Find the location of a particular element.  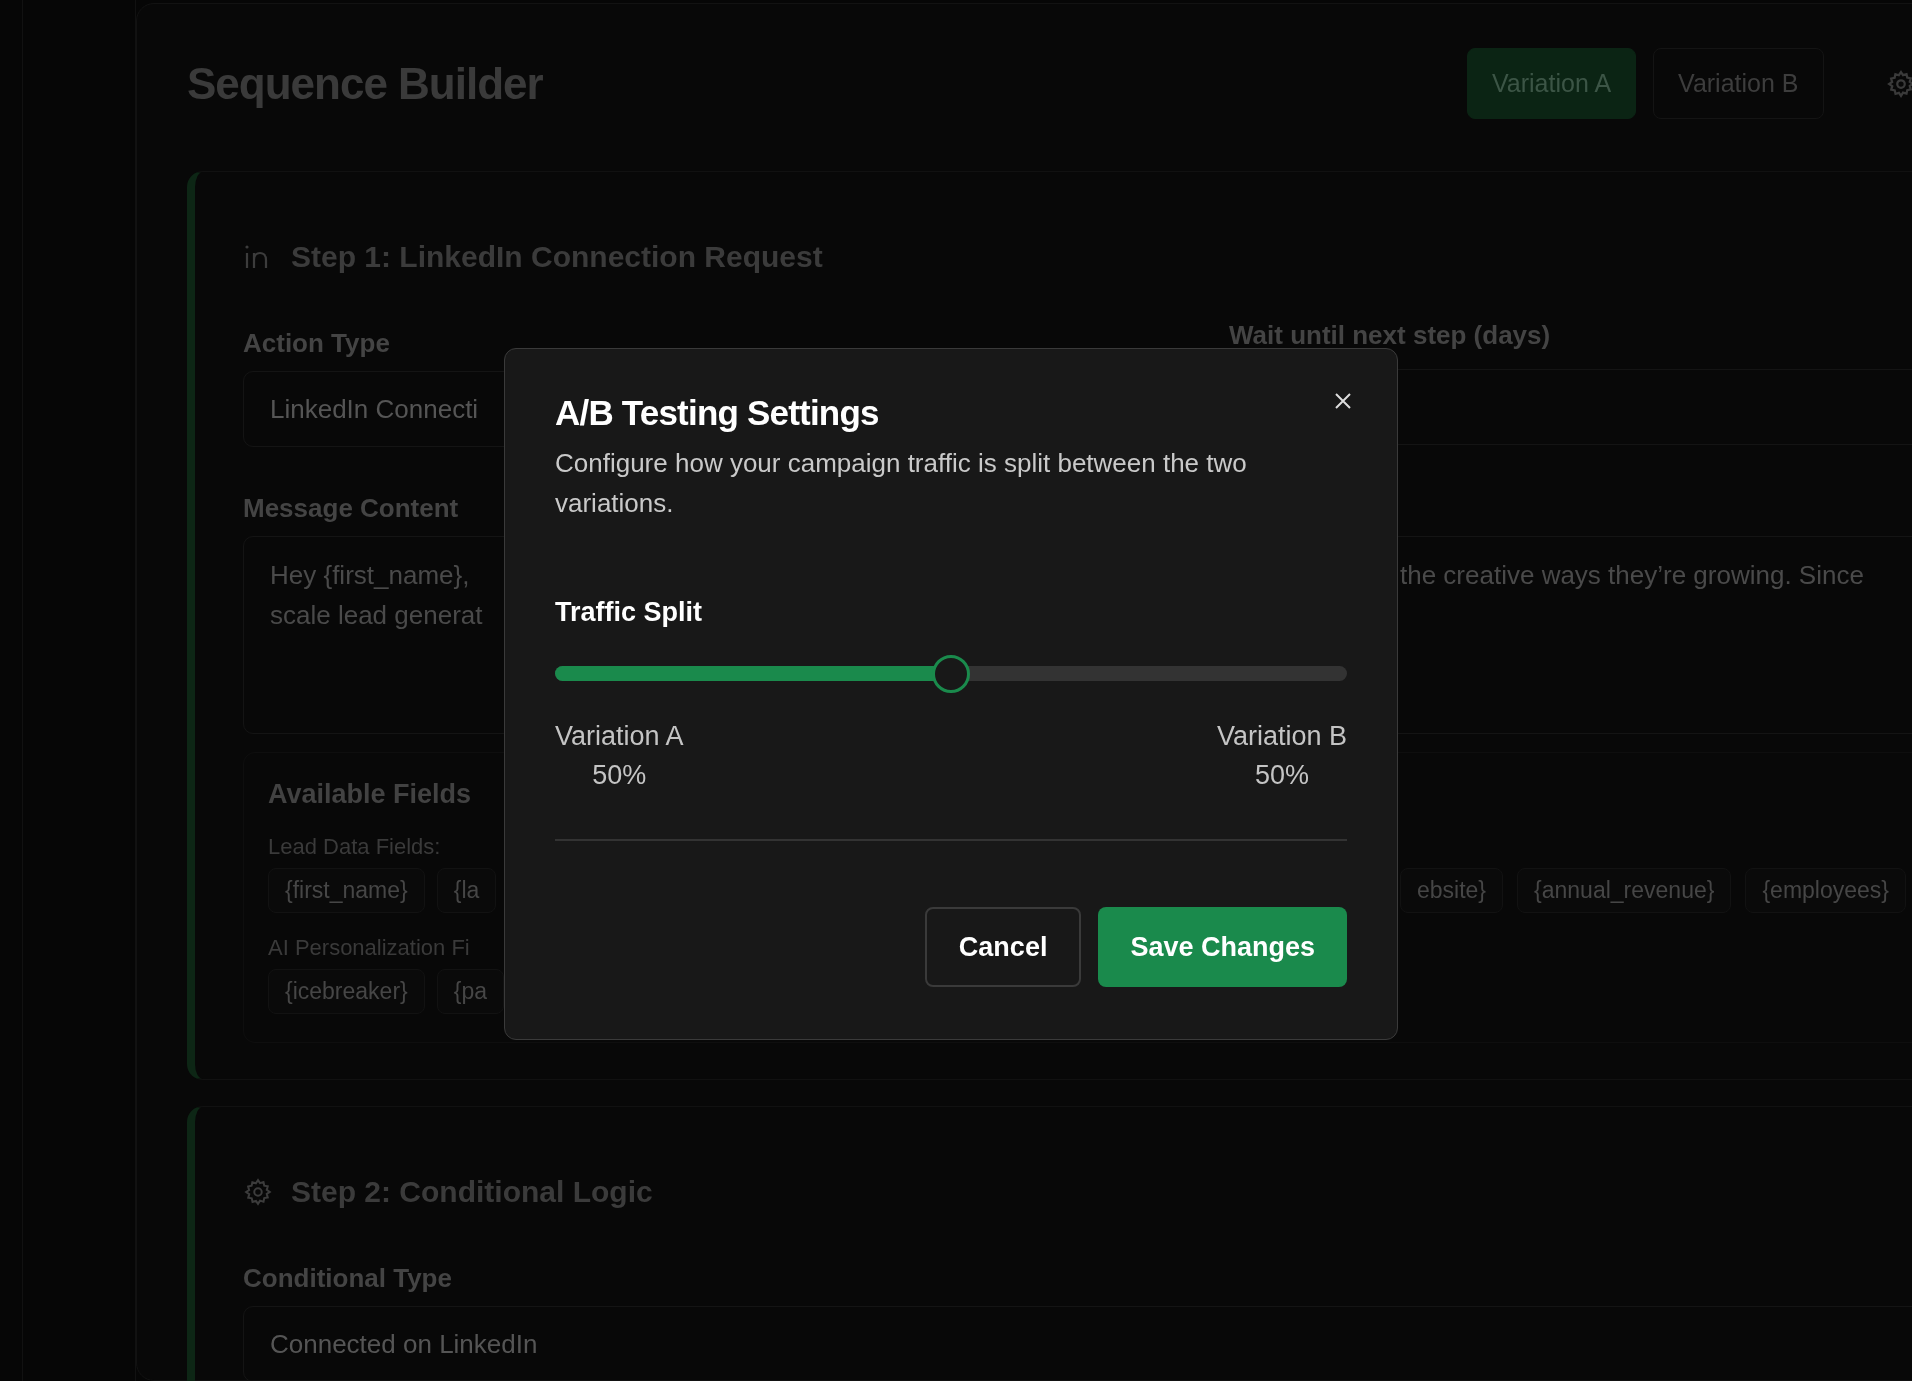

save-button: Save Changes is located at coordinates (1222, 947).